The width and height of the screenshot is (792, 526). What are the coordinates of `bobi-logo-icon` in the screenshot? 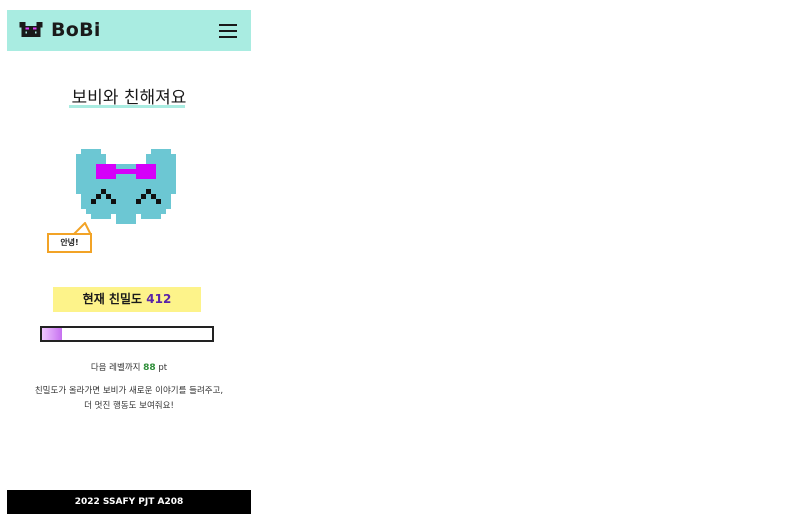 It's located at (31, 30).